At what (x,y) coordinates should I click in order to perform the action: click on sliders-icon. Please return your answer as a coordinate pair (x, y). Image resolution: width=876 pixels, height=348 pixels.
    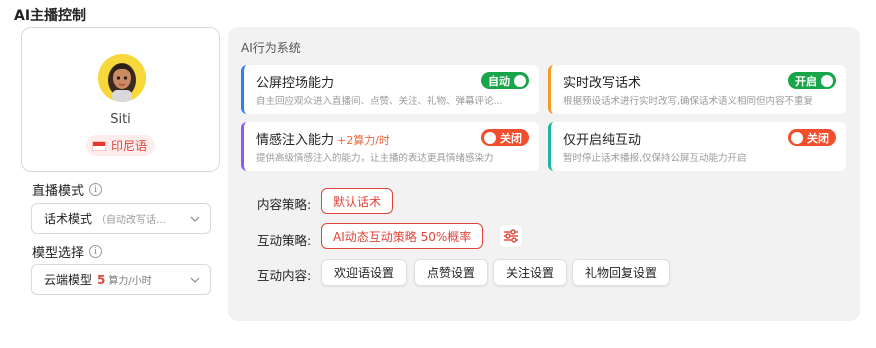
    Looking at the image, I should click on (511, 236).